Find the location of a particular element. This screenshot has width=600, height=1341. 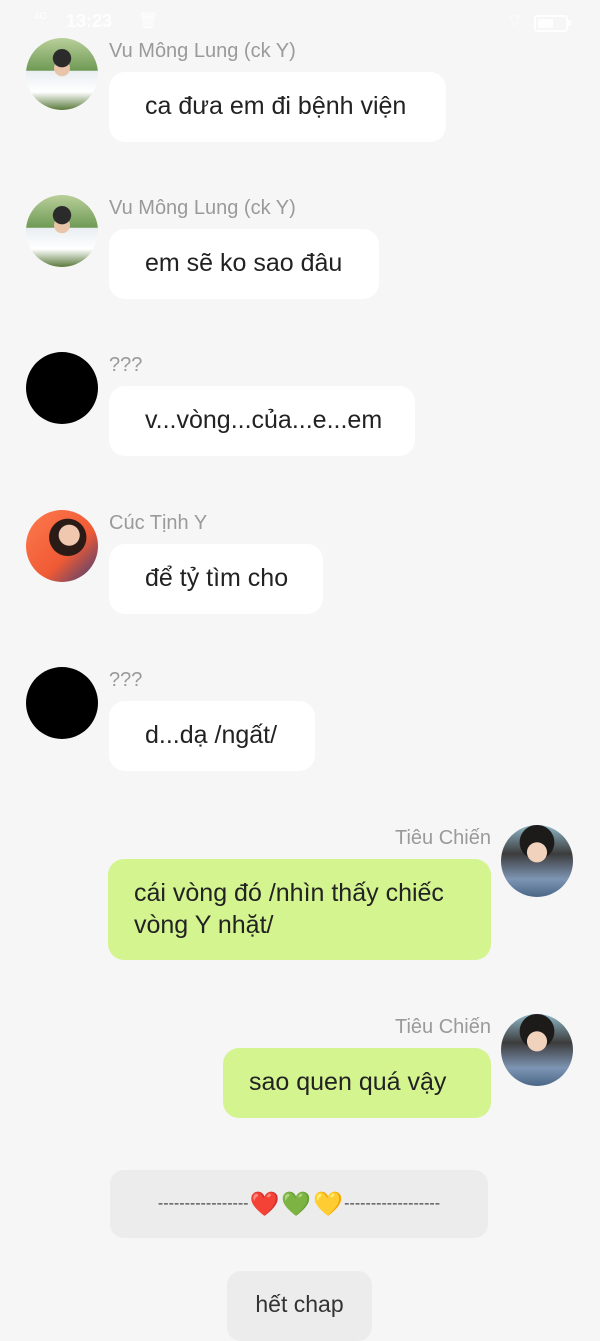

chat-message: ??? v...vòng...của...e...em is located at coordinates (300, 407).